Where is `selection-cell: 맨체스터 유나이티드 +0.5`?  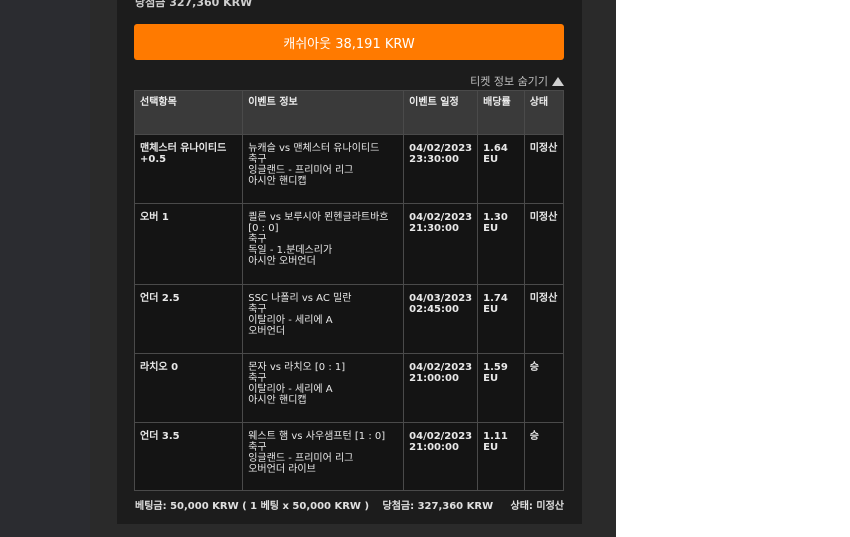 selection-cell: 맨체스터 유나이티드 +0.5 is located at coordinates (188, 169).